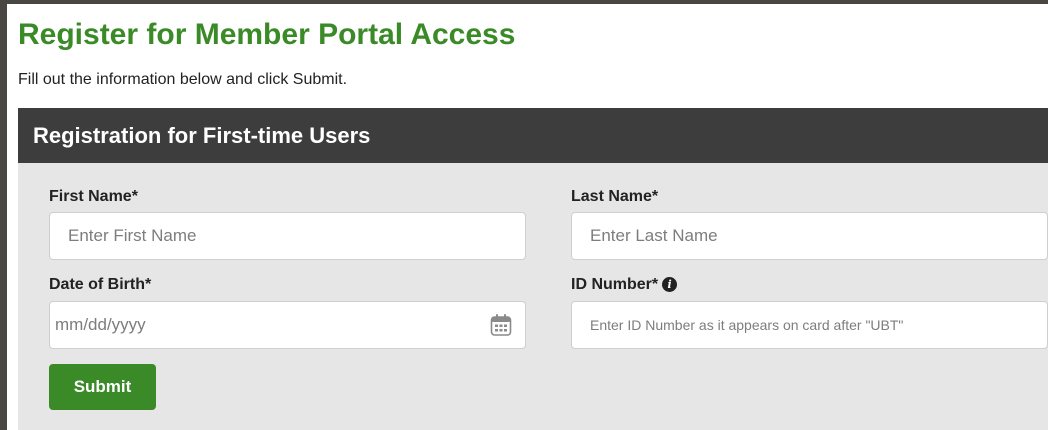 The width and height of the screenshot is (1048, 430). I want to click on id-number-label-group: ID Number* i, so click(624, 285).